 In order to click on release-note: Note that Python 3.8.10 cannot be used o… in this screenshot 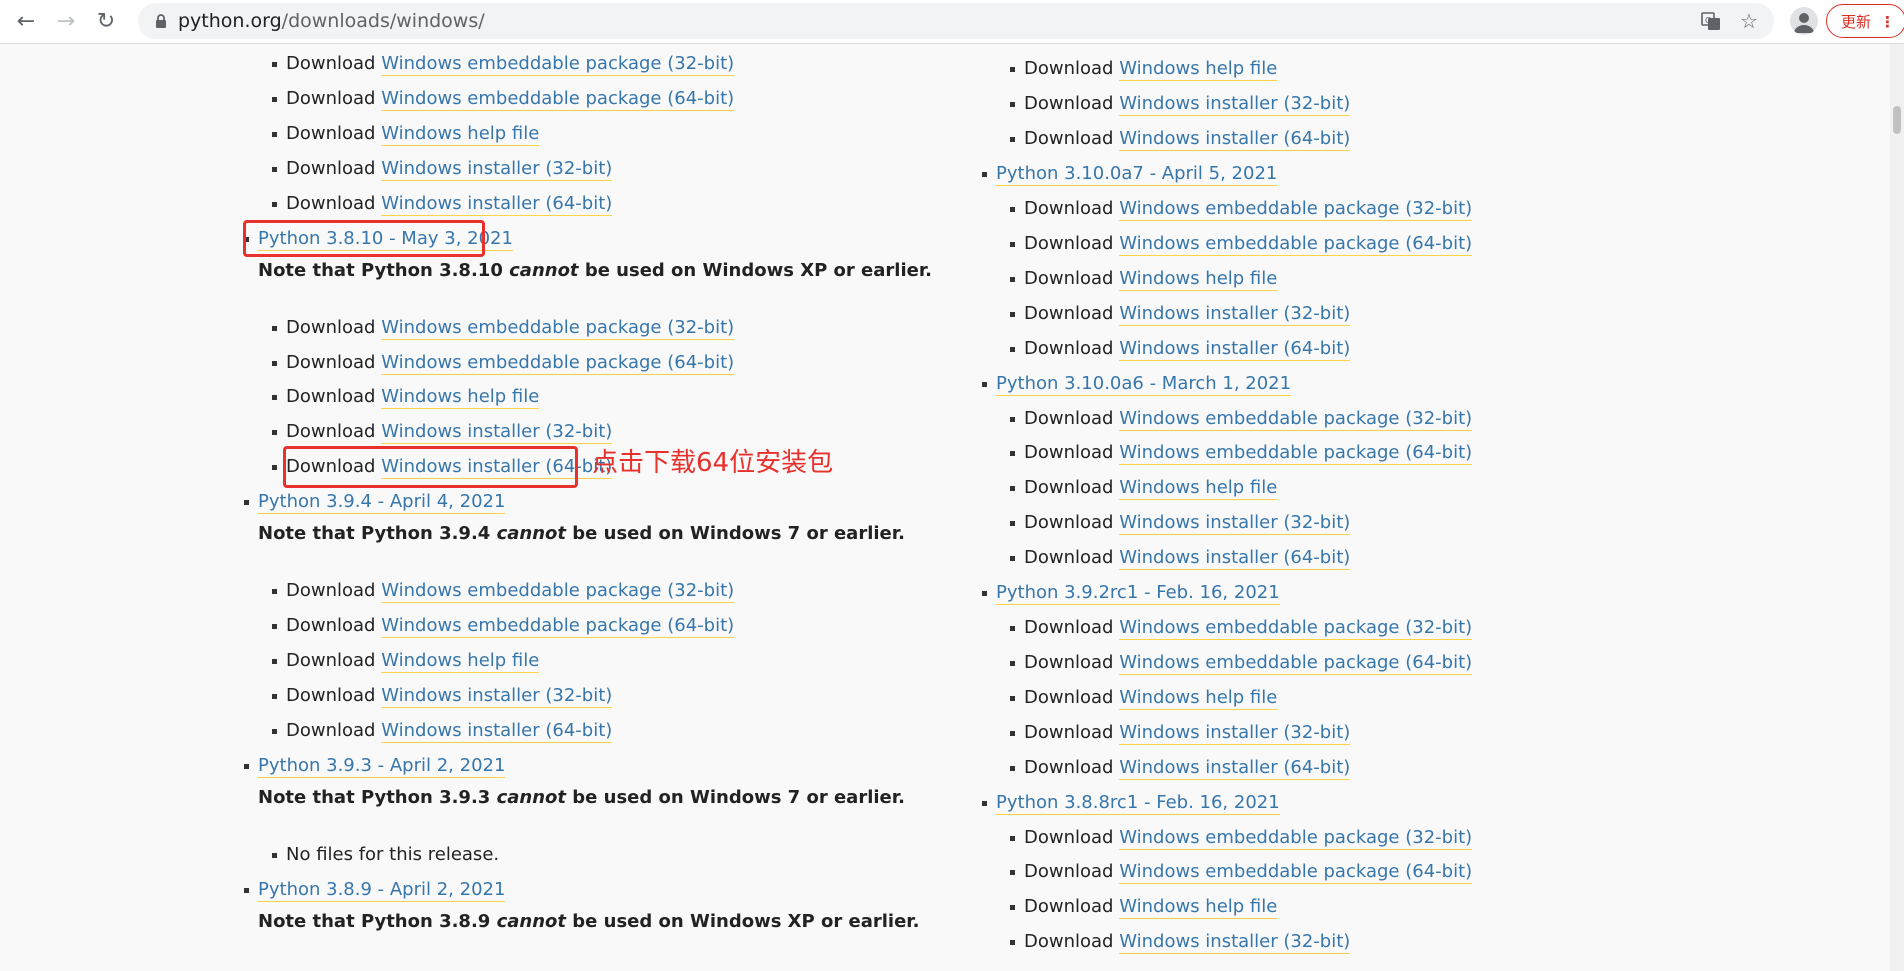, I will do `click(595, 270)`.